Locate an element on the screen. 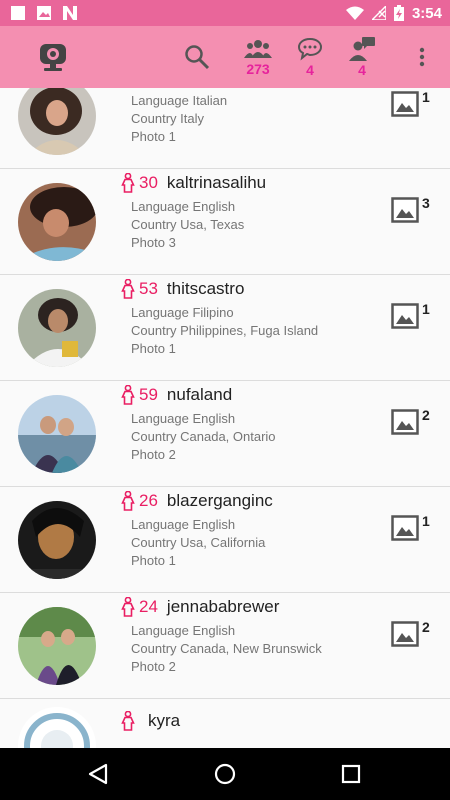 The height and width of the screenshot is (800, 450). app-toolbar: 273 4 4 is located at coordinates (225, 57).